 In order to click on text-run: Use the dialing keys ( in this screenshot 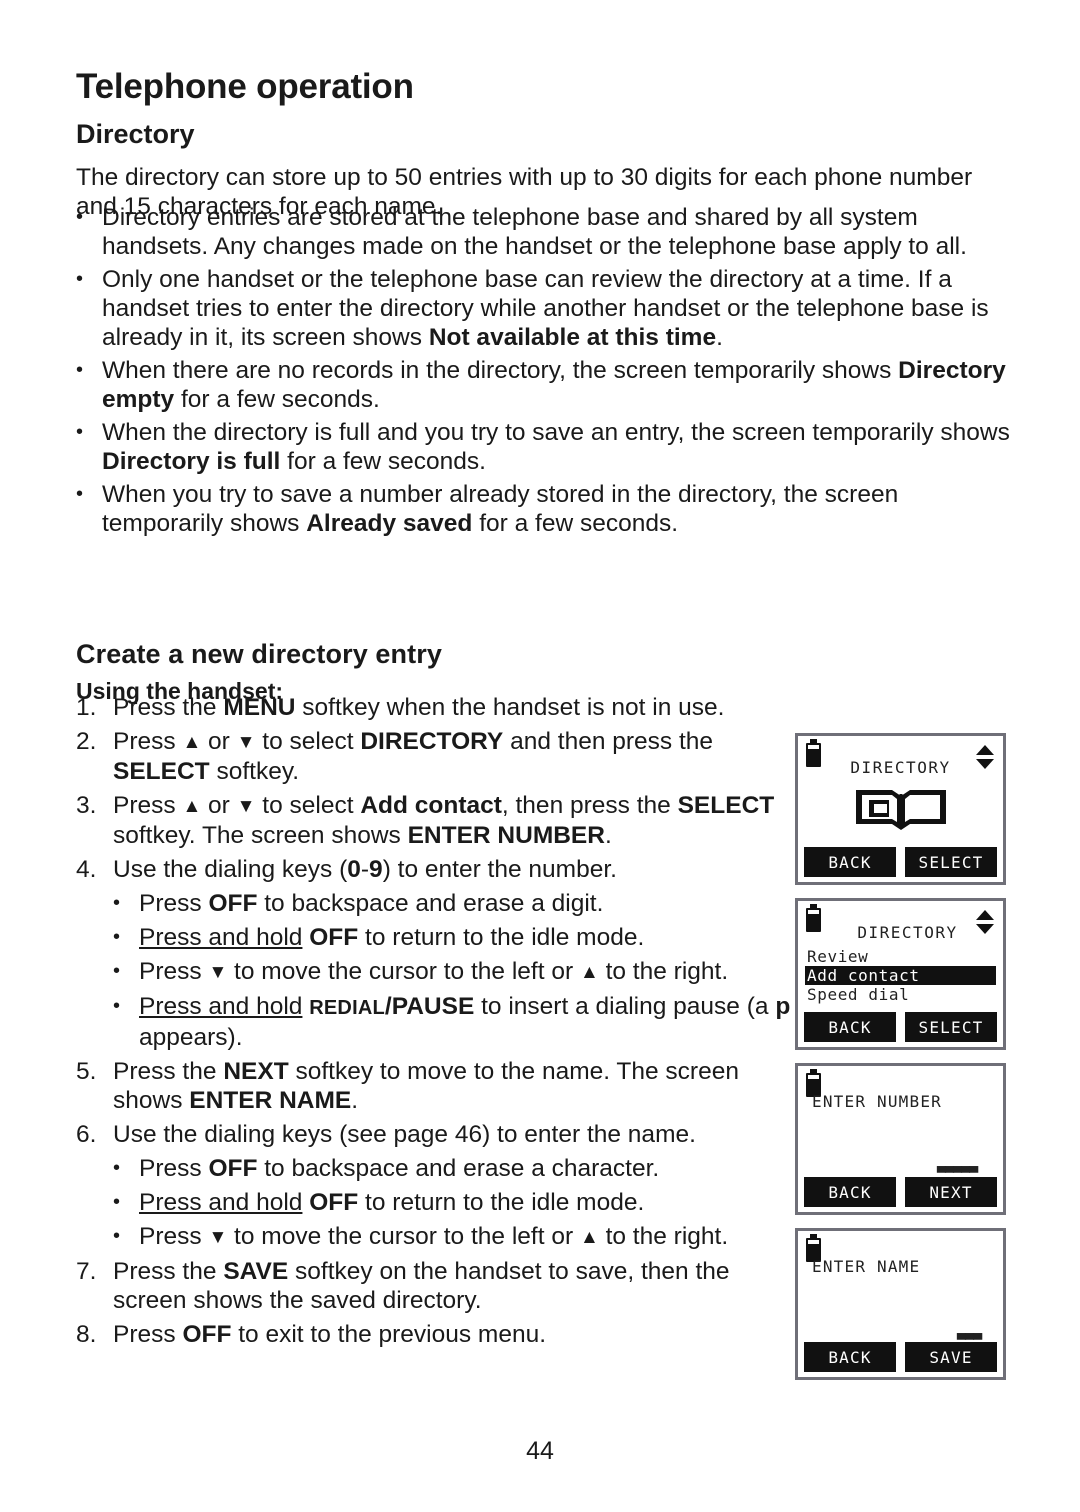, I will do `click(230, 869)`.